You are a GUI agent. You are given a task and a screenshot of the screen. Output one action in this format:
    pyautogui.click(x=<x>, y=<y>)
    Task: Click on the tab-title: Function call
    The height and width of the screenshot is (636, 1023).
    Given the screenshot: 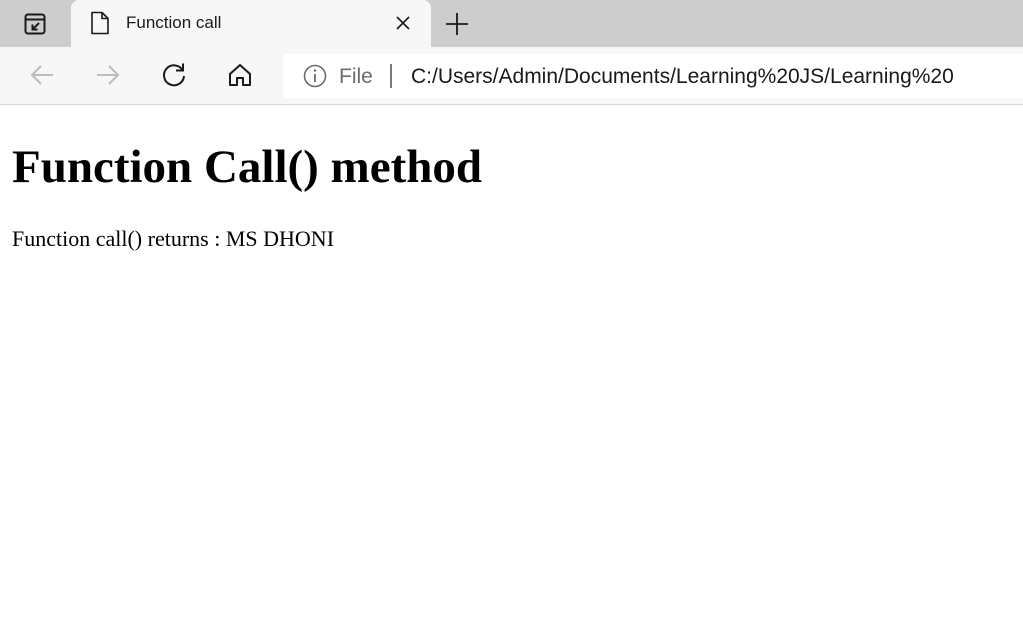 What is the action you would take?
    pyautogui.click(x=174, y=22)
    